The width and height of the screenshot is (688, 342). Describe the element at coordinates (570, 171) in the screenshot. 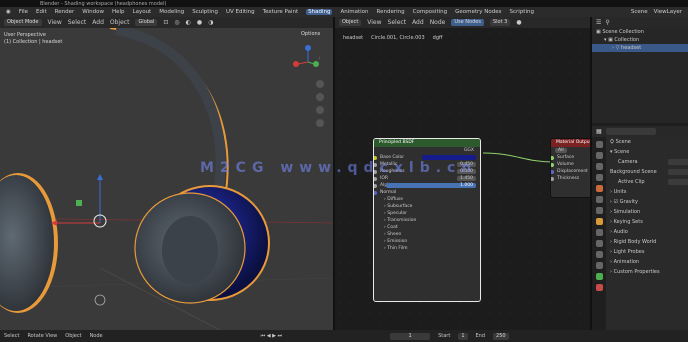

I see `output-row-displacement: Displacement` at that location.